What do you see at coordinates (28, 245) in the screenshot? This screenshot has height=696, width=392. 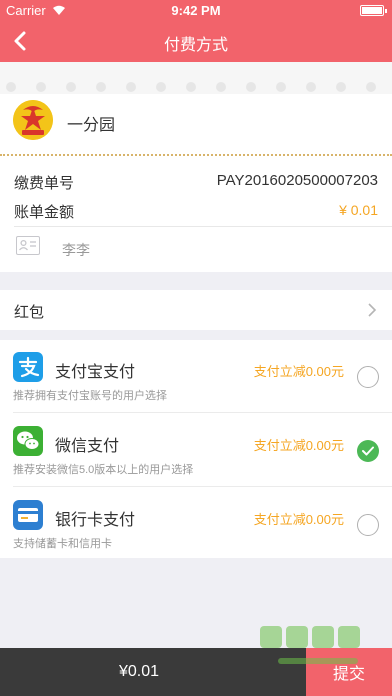 I see `id-card-icon` at bounding box center [28, 245].